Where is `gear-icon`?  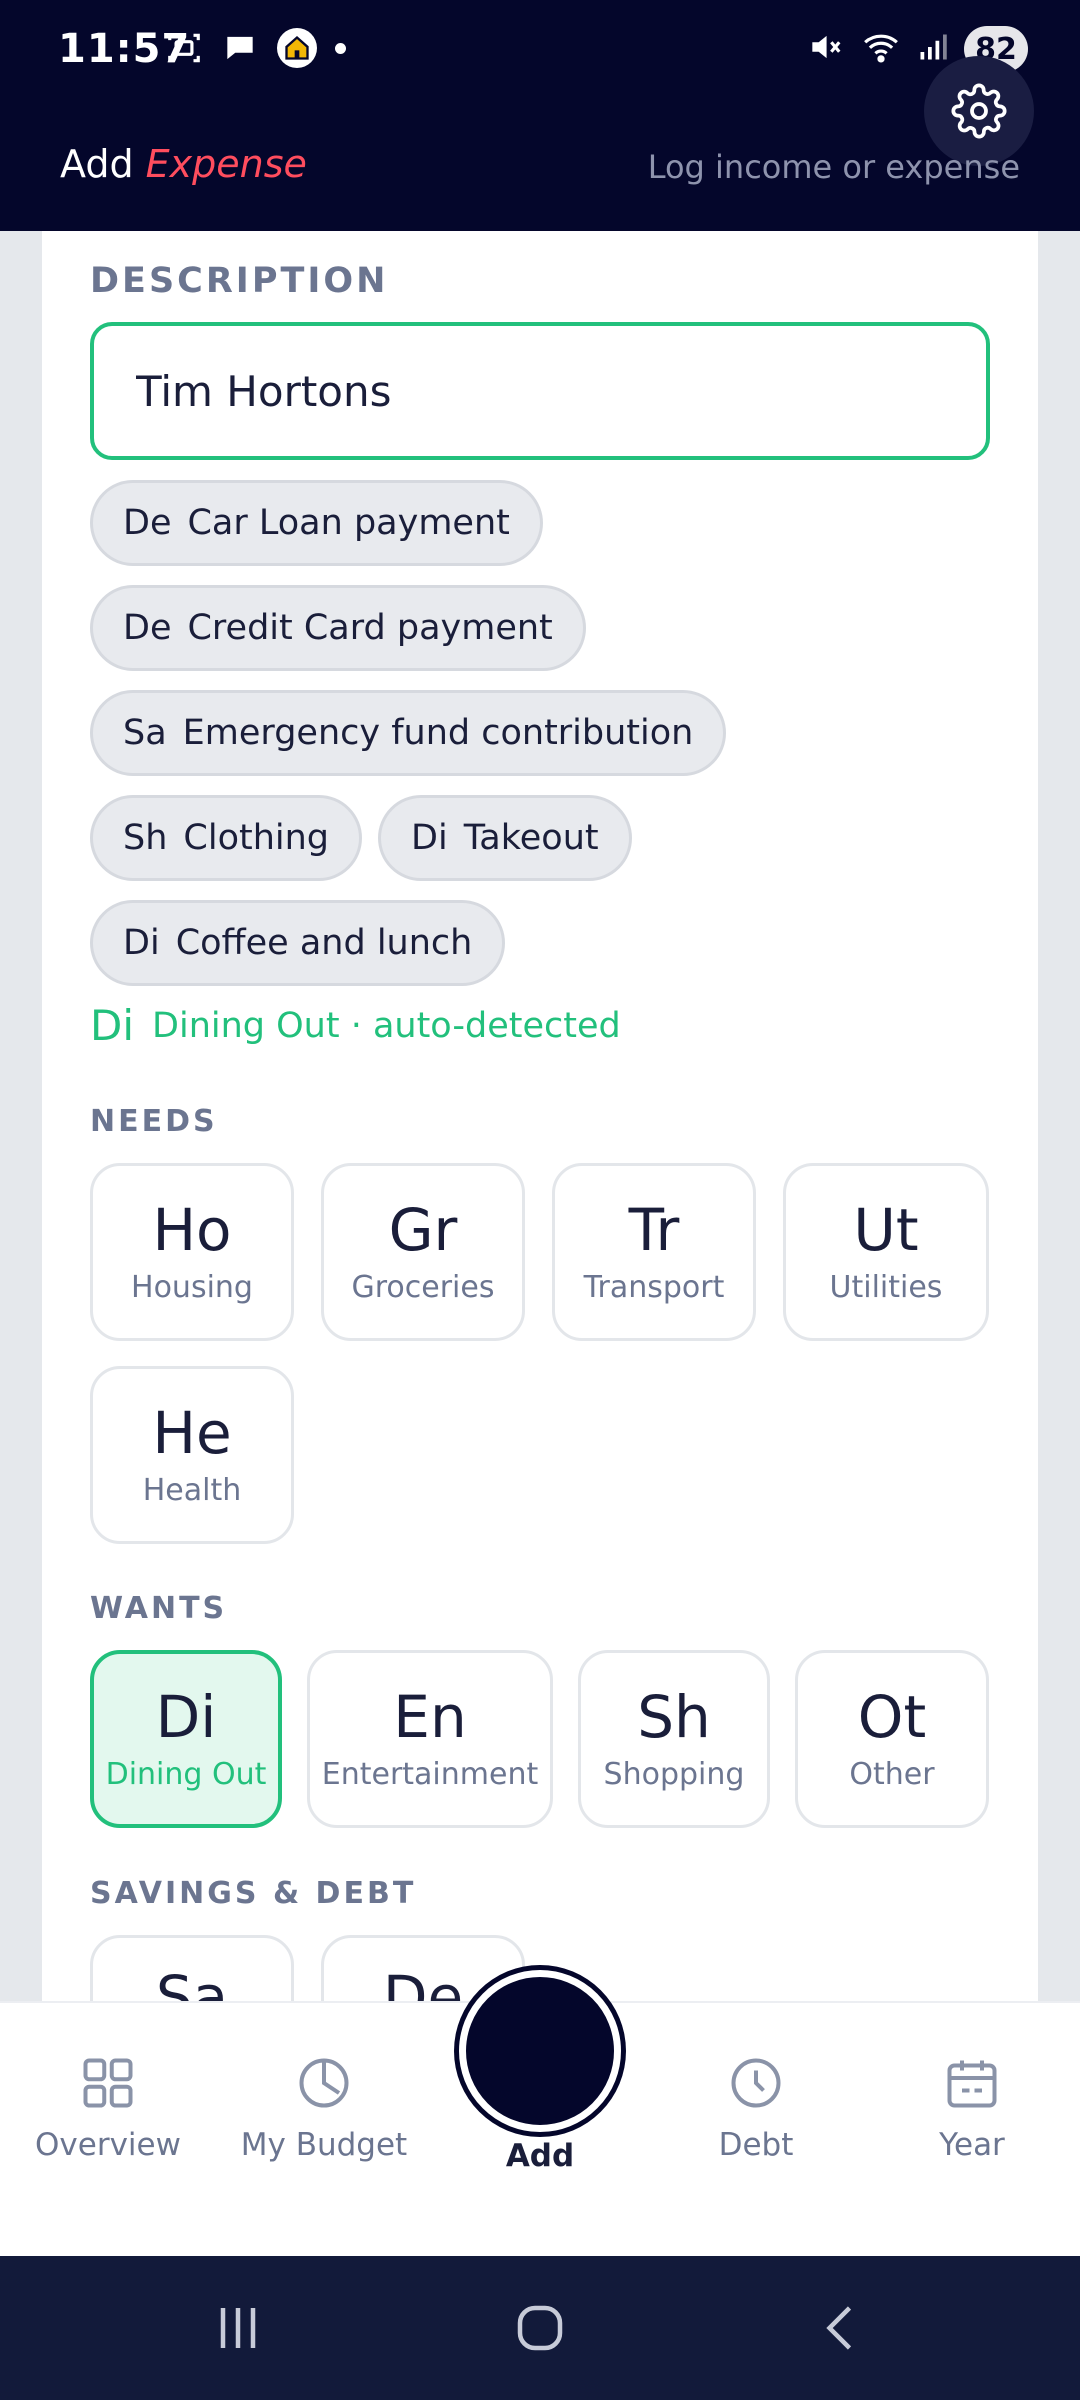
gear-icon is located at coordinates (979, 111).